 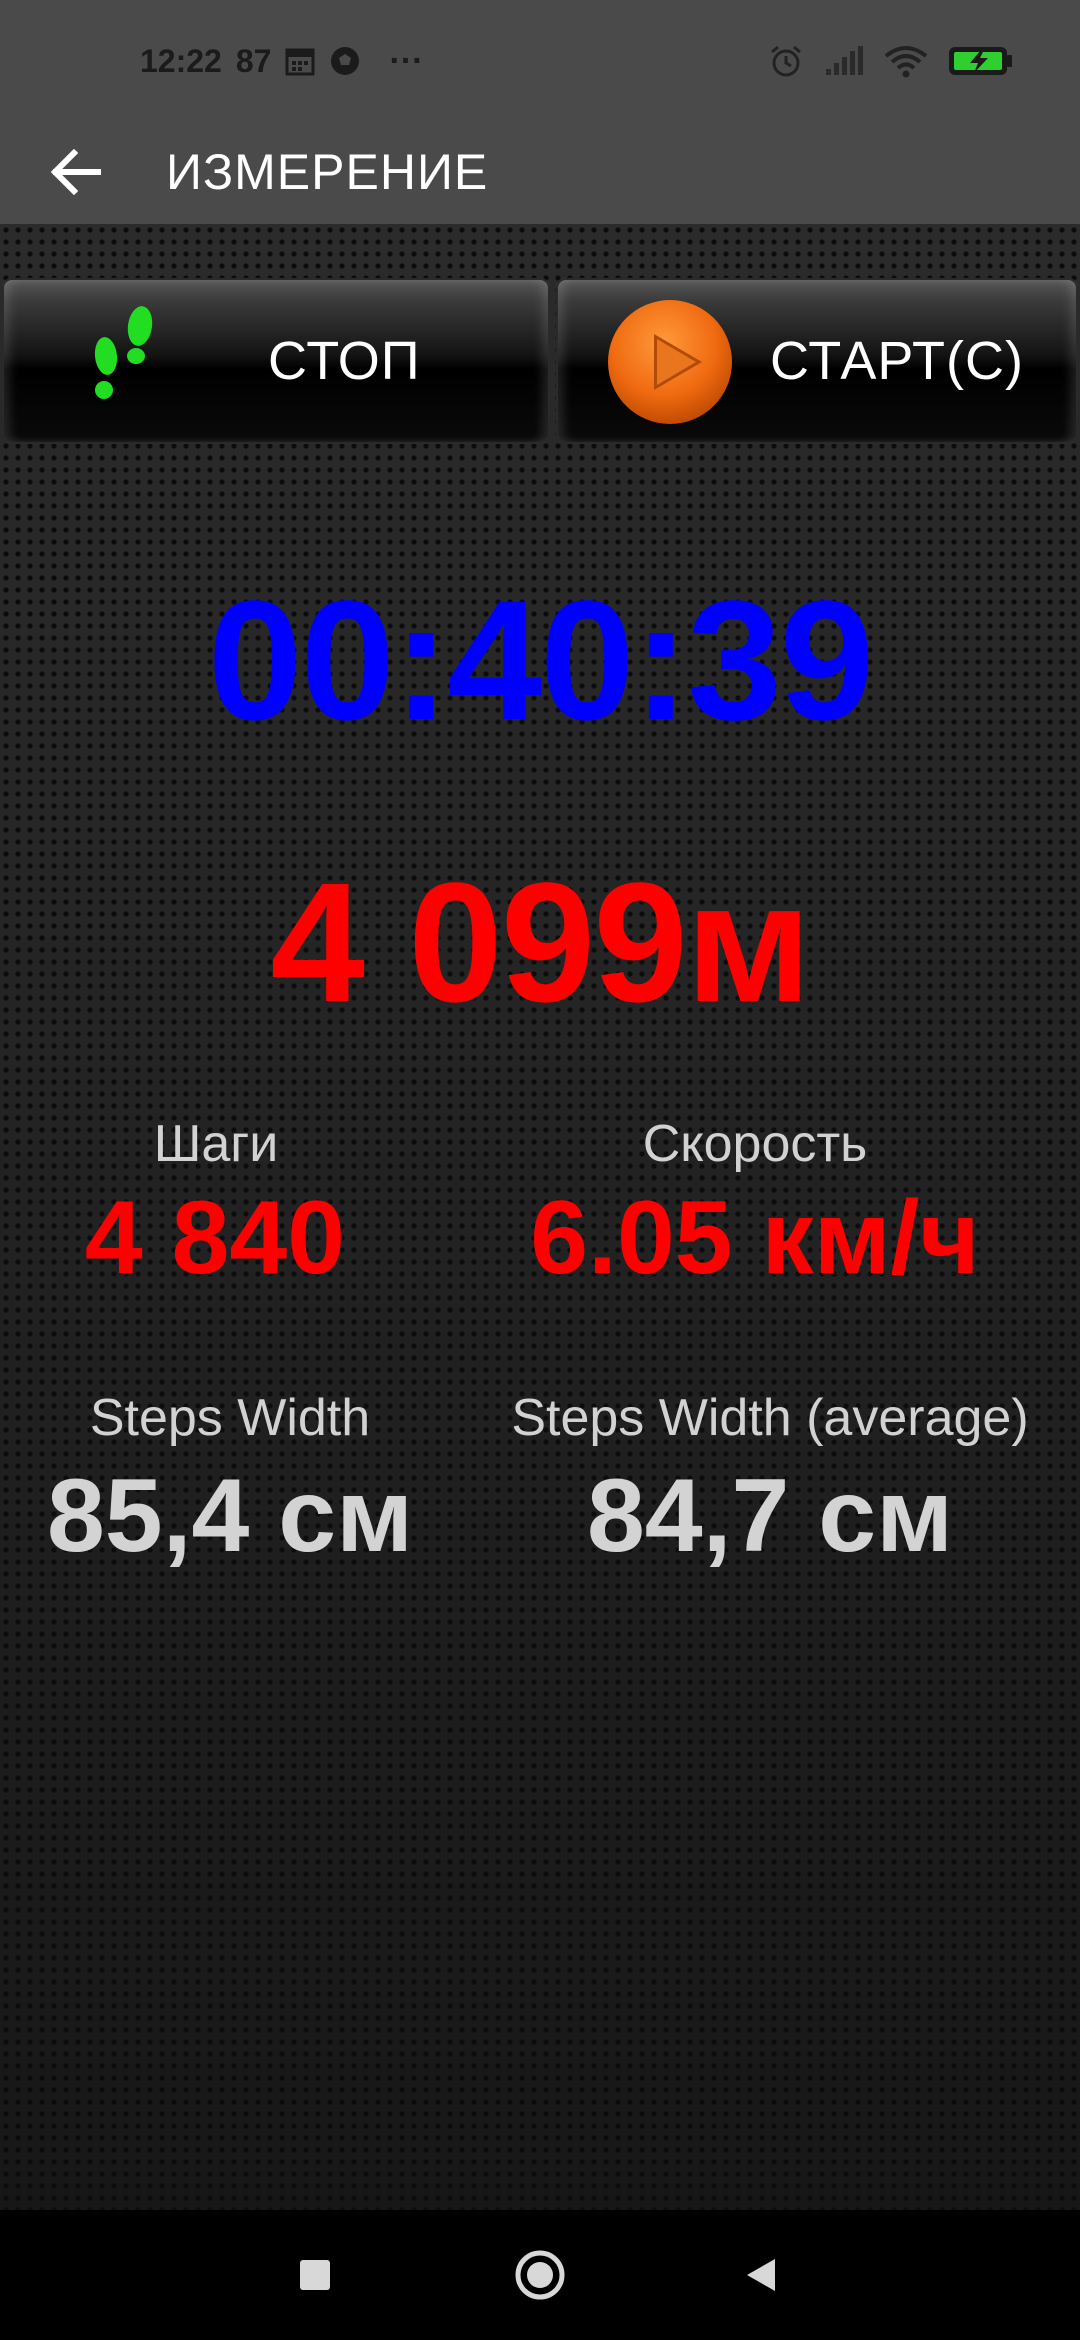 I want to click on status-right, so click(x=891, y=61).